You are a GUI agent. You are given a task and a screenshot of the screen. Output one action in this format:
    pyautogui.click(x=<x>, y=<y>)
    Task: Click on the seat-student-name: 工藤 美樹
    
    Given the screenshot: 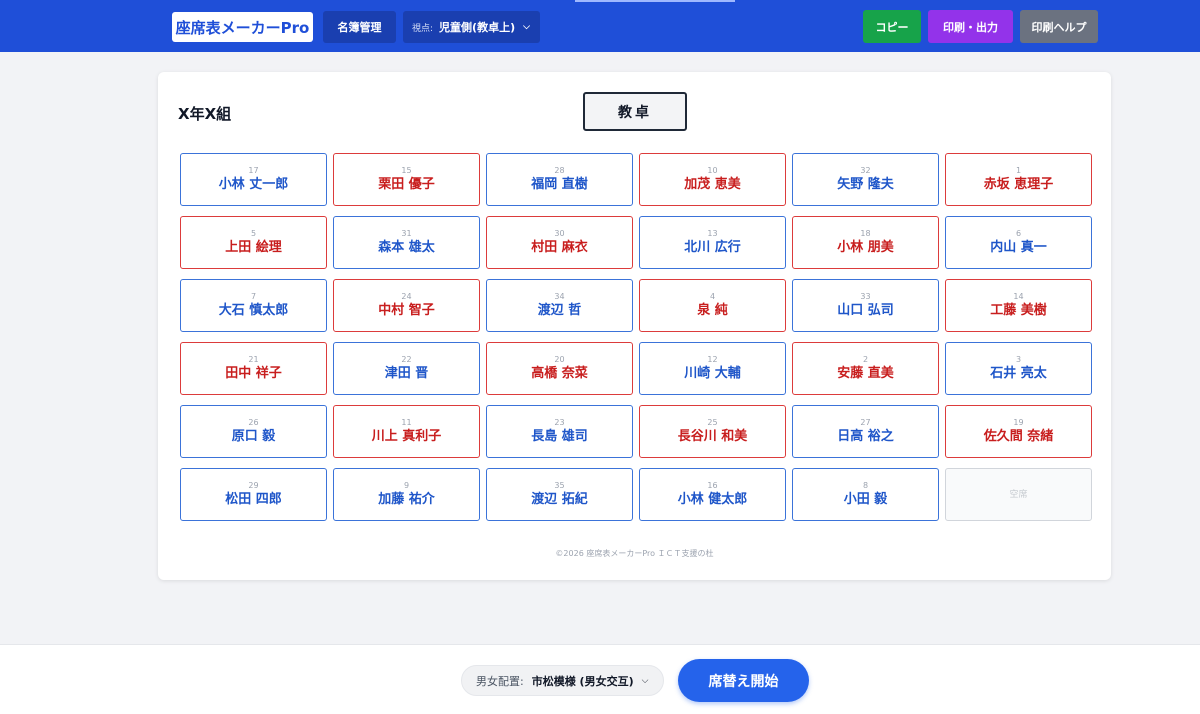 What is the action you would take?
    pyautogui.click(x=1018, y=310)
    